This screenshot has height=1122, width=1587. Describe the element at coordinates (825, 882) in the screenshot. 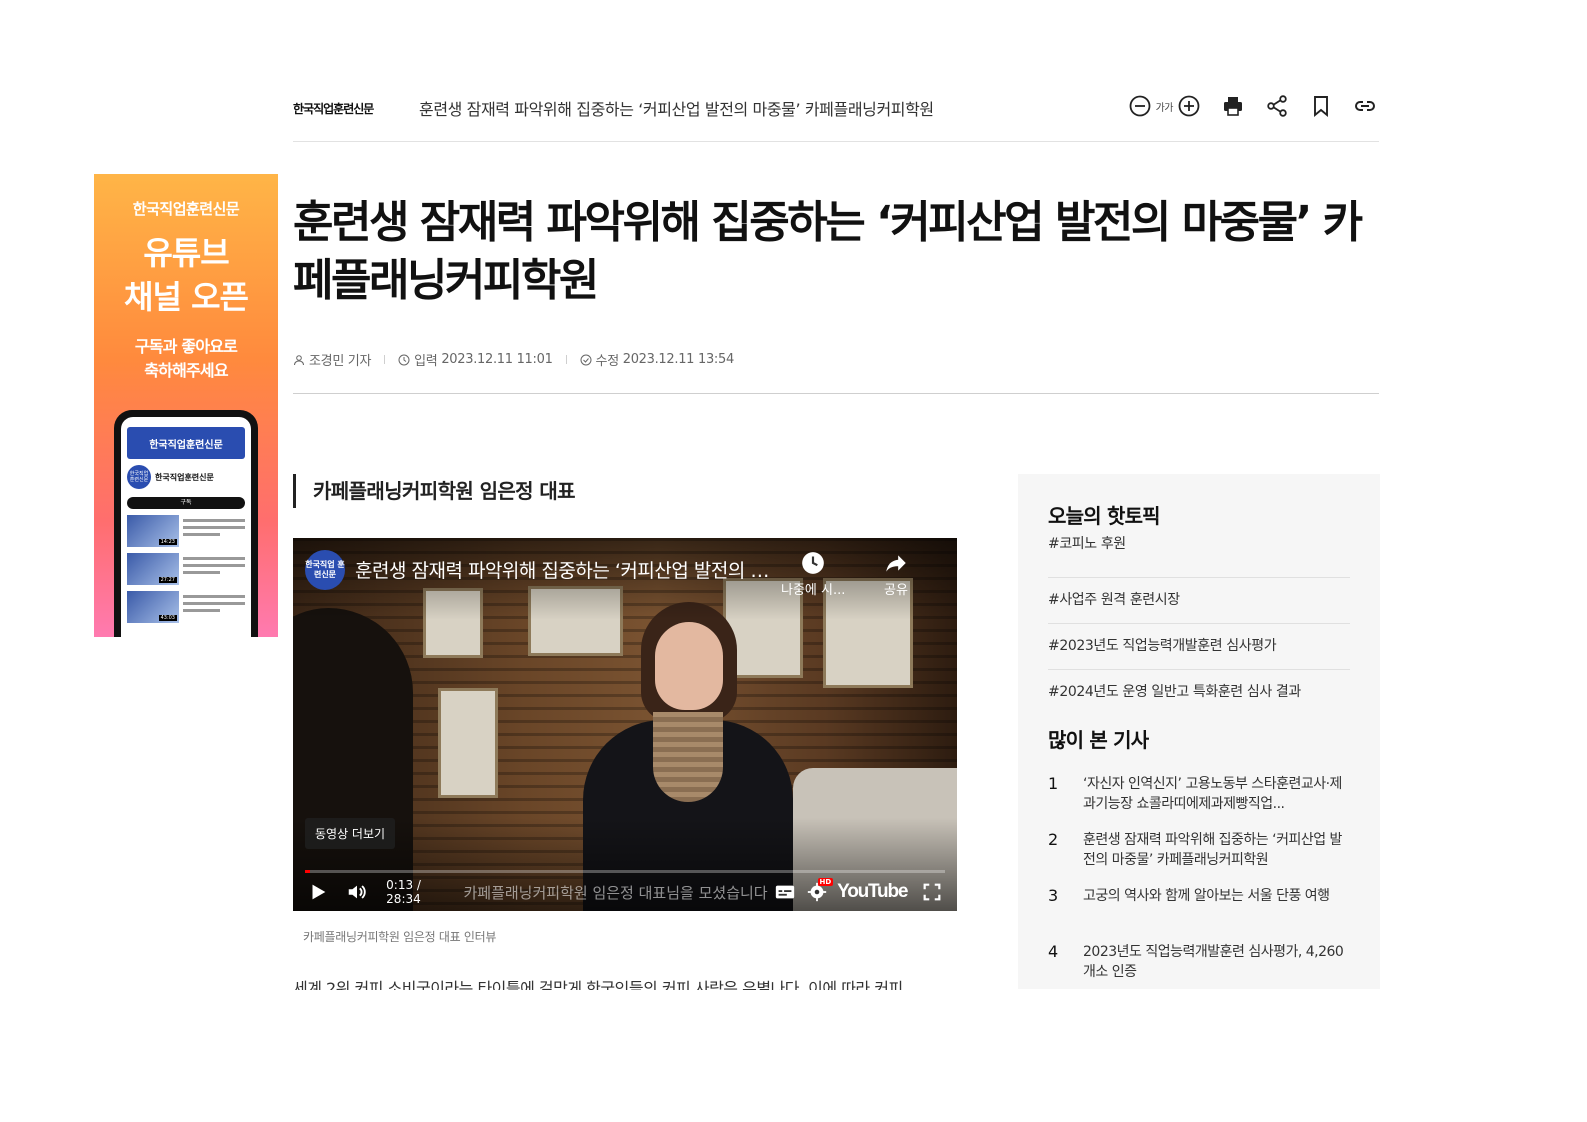

I see `hd-badge: HD` at that location.